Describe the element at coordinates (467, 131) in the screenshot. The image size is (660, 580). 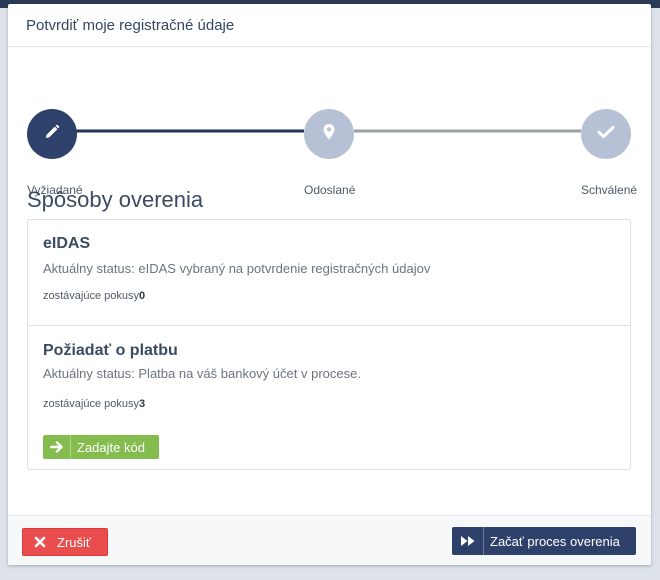
I see `step-connector-pending` at that location.